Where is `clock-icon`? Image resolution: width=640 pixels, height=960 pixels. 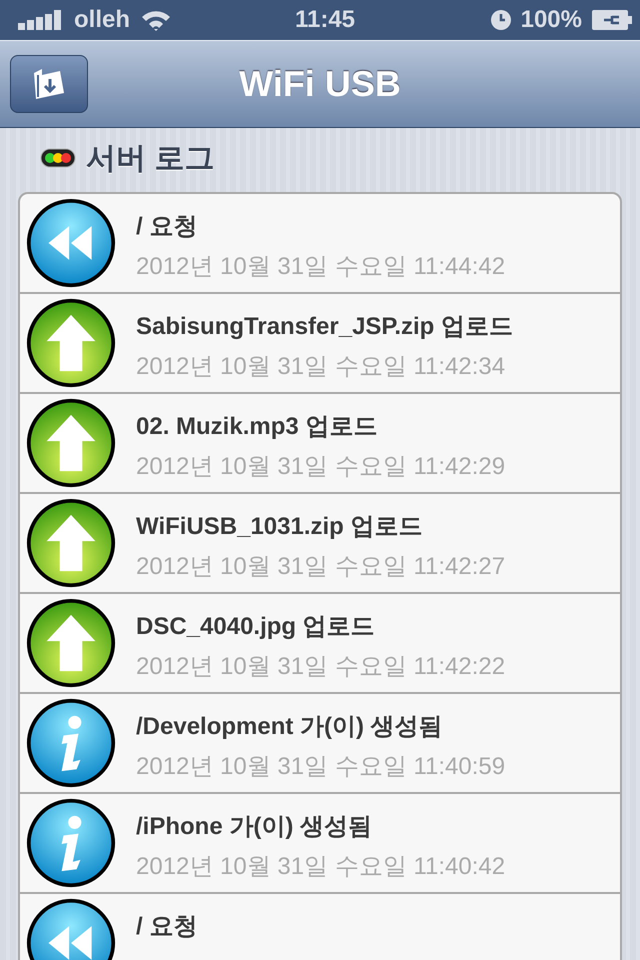 clock-icon is located at coordinates (500, 20).